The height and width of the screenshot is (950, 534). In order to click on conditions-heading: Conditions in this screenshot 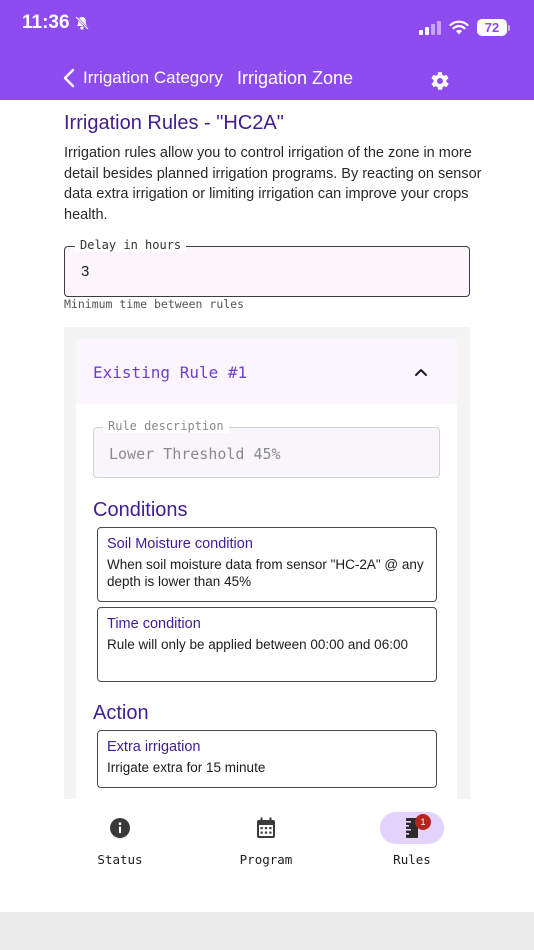, I will do `click(140, 510)`.